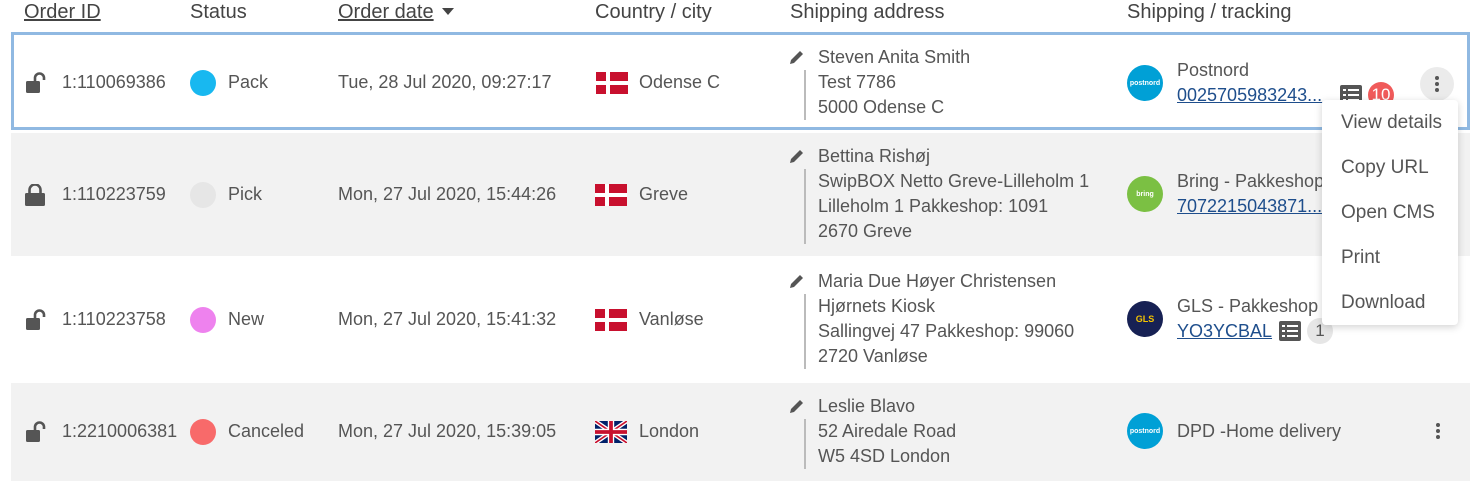  Describe the element at coordinates (954, 181) in the screenshot. I see `address-line: SwipBOX Netto Greve-Lilleholm 1` at that location.